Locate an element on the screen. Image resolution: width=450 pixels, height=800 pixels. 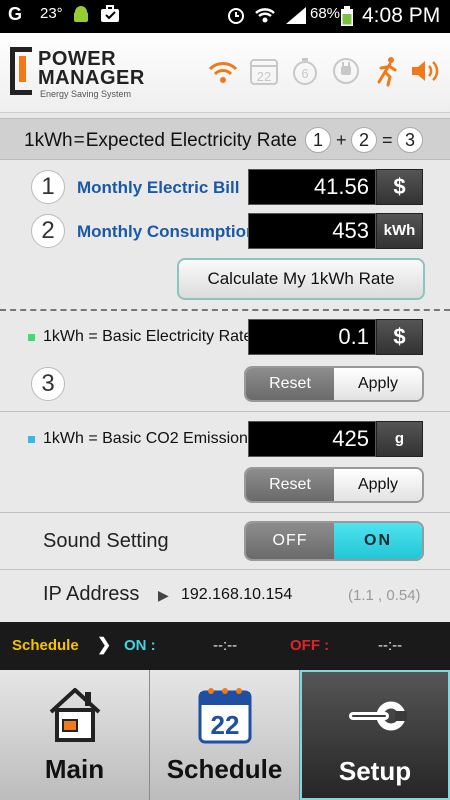
basic-rate-input: 0.1 is located at coordinates (312, 337).